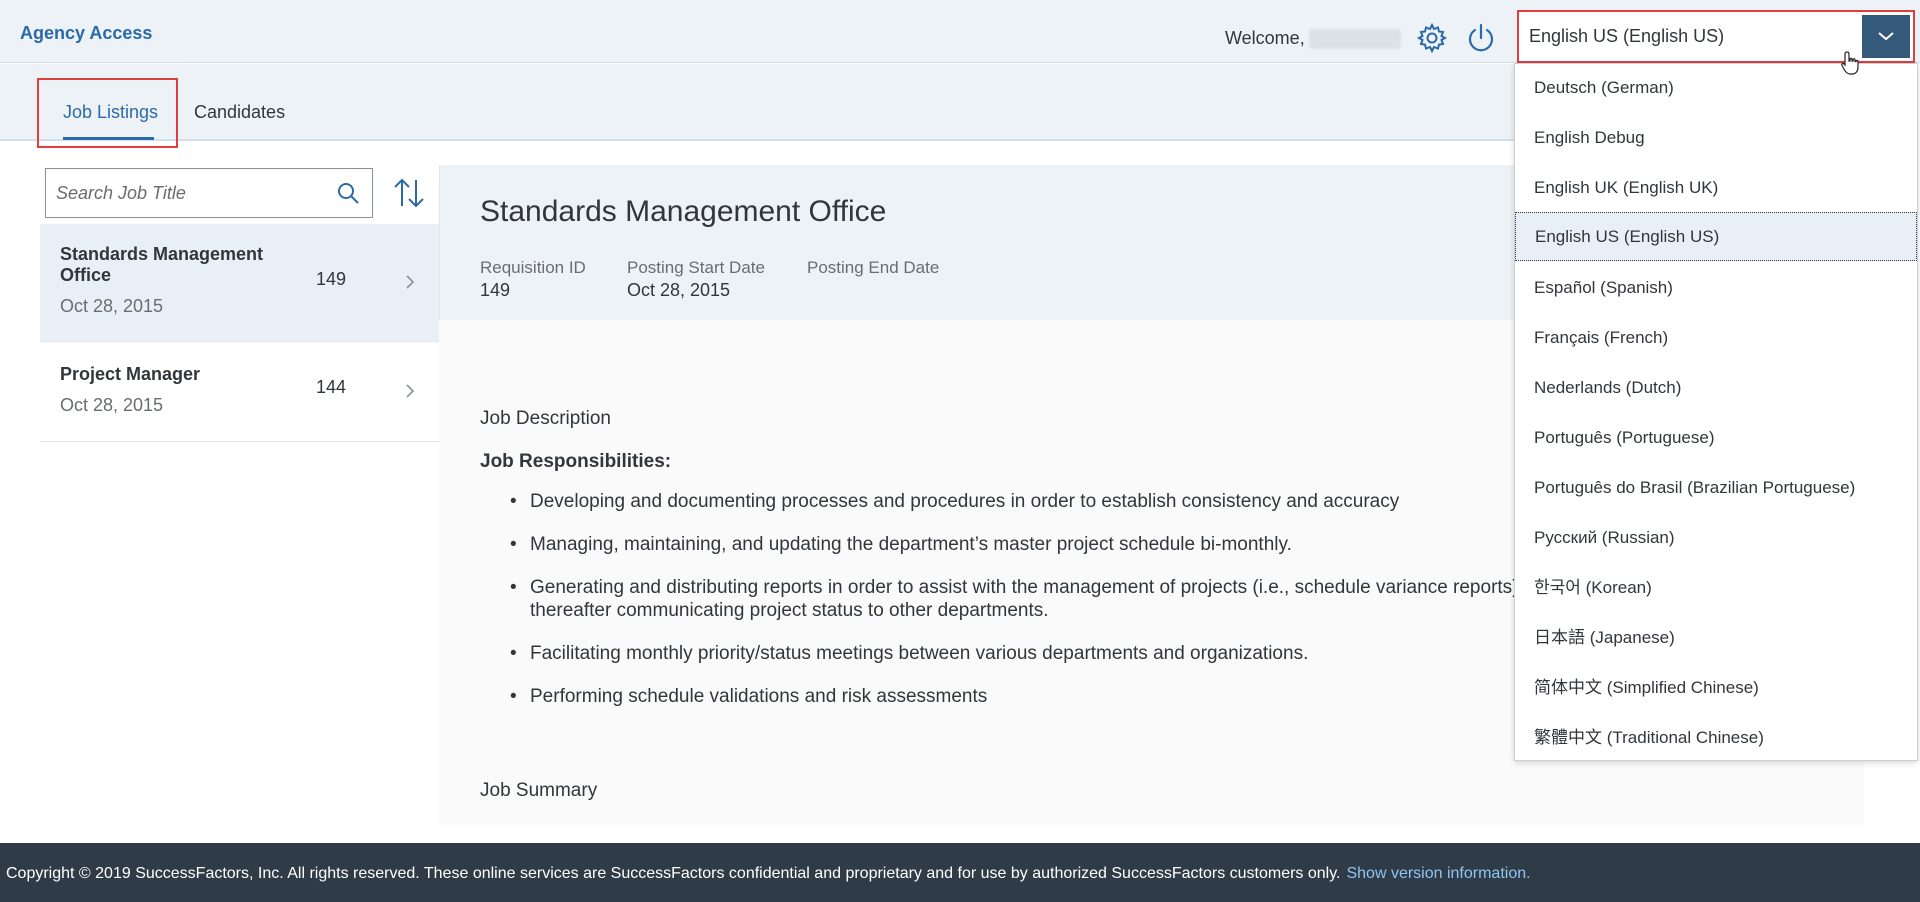 The image size is (1920, 902). I want to click on user-name-redacted, so click(1354, 39).